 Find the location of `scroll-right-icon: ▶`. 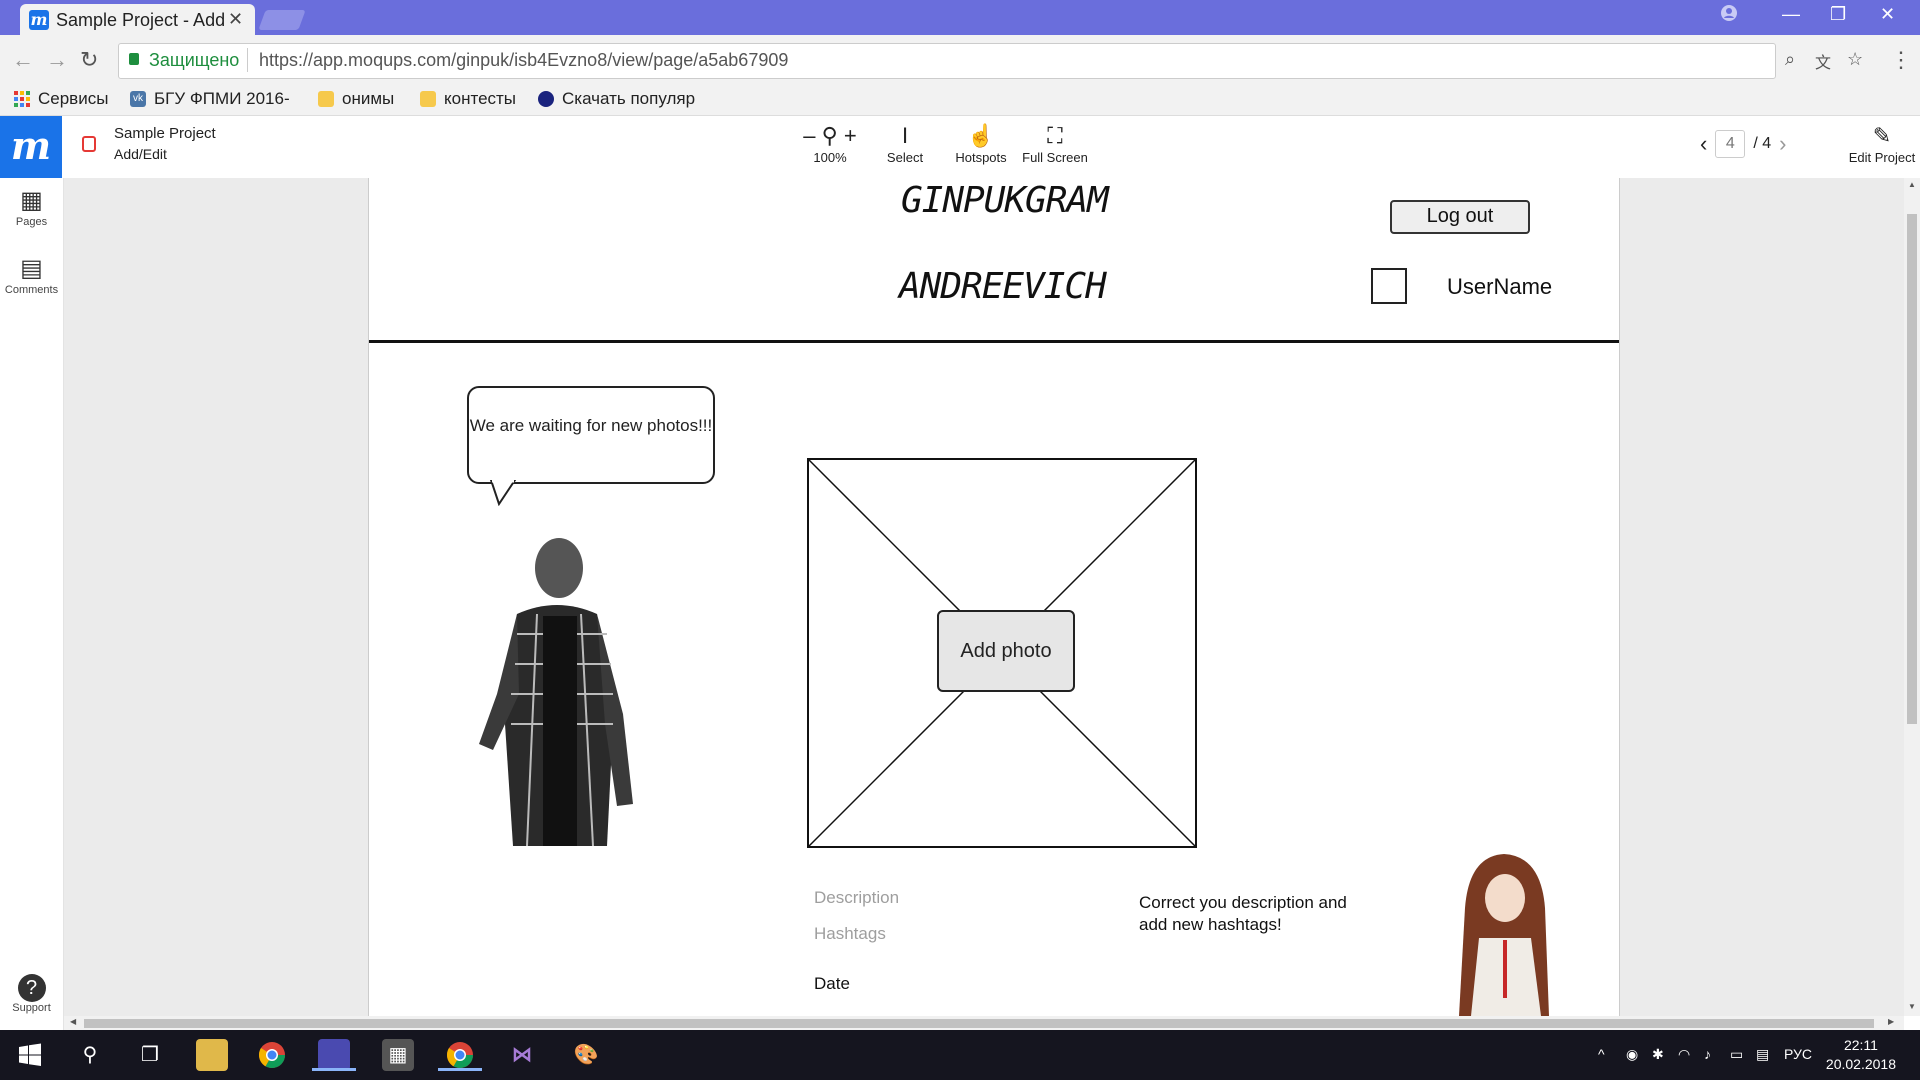

scroll-right-icon: ▶ is located at coordinates (1891, 1021).